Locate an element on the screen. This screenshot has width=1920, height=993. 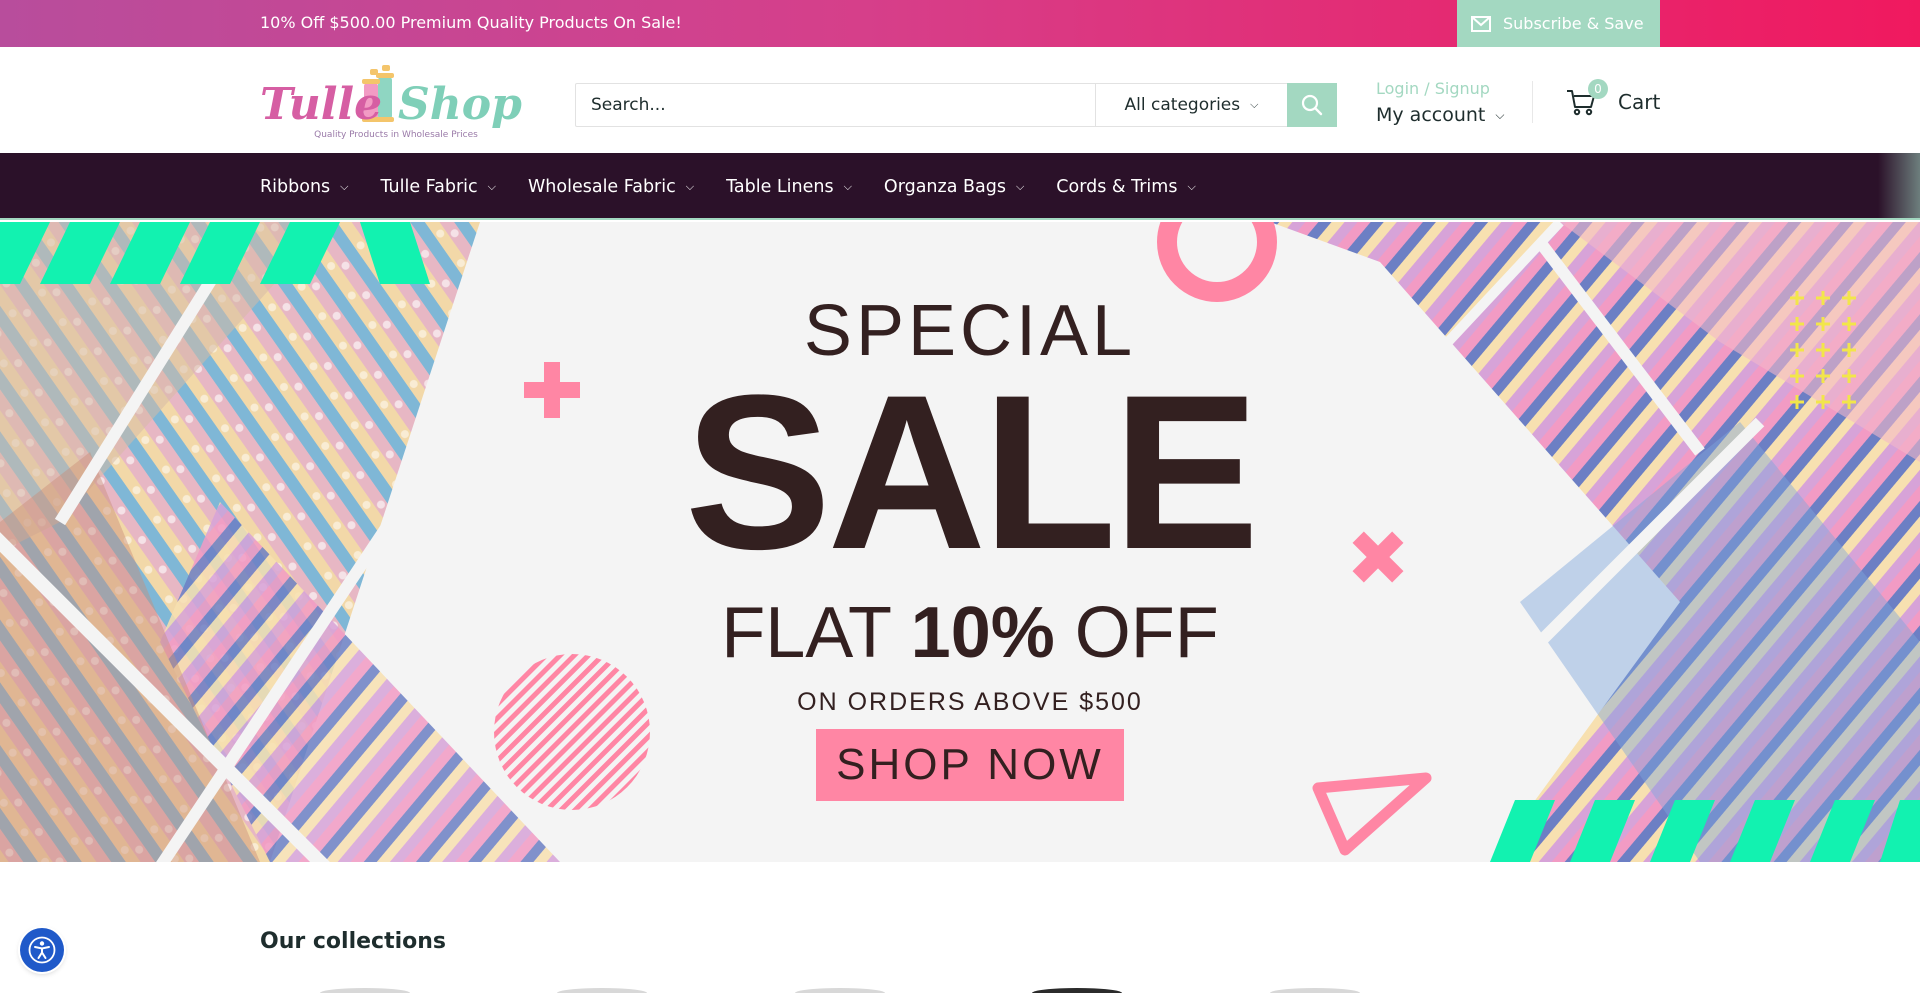
nav-item-table-linens: Table Linens ⌵ is located at coordinates (789, 187).